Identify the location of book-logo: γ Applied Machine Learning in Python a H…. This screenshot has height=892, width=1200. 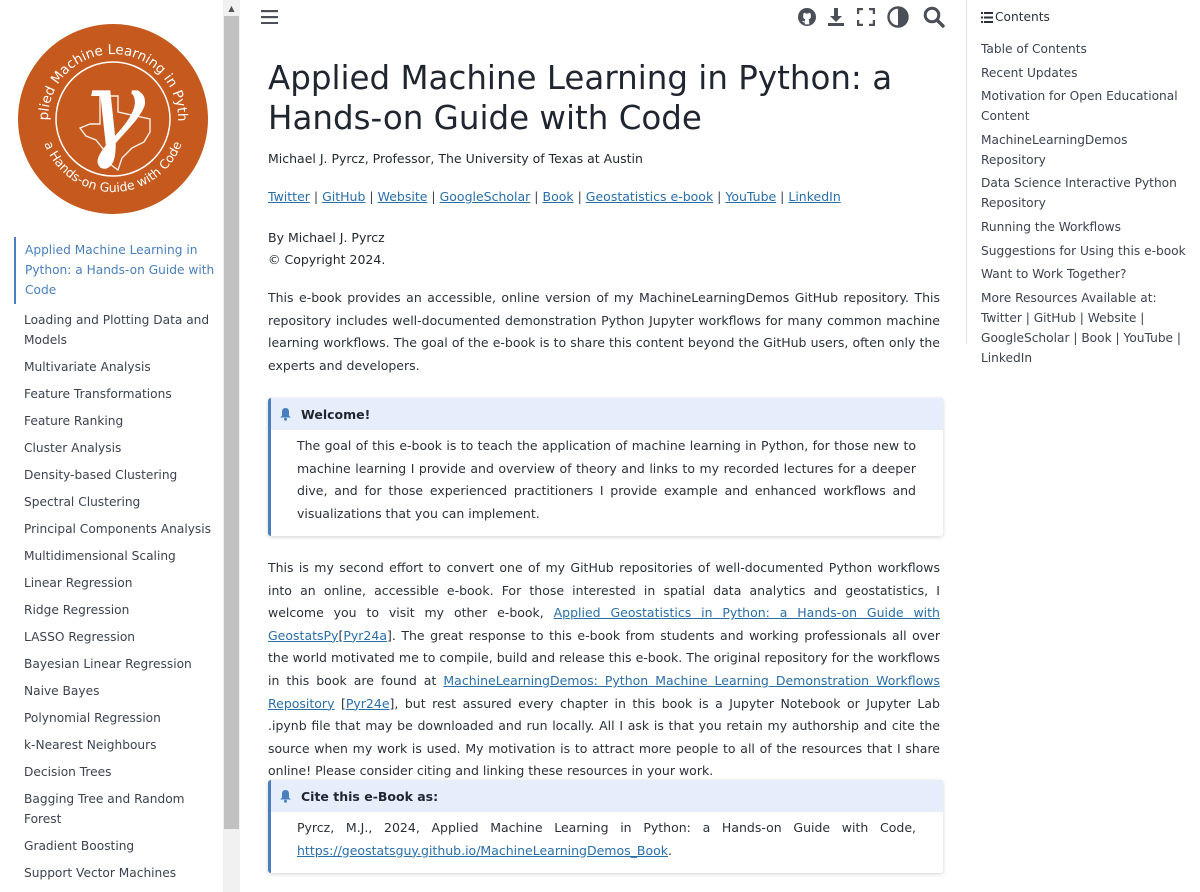
(113, 119).